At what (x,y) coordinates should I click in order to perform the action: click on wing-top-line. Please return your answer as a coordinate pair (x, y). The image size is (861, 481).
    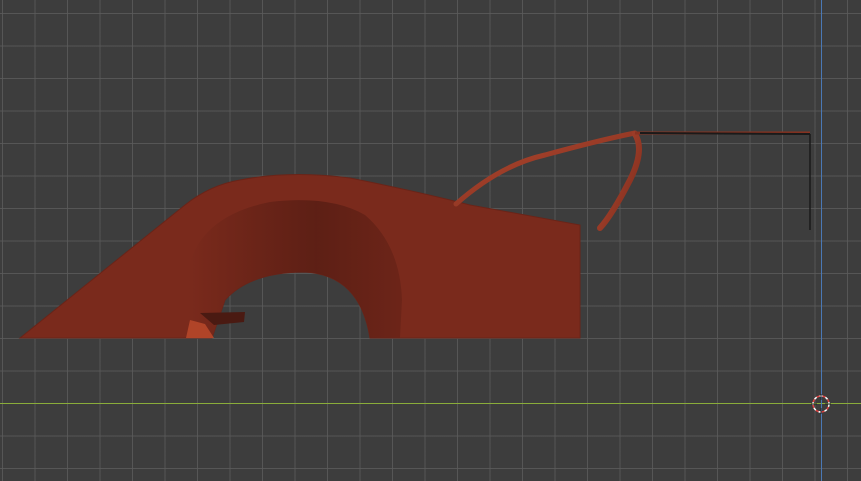
    Looking at the image, I should click on (725, 133).